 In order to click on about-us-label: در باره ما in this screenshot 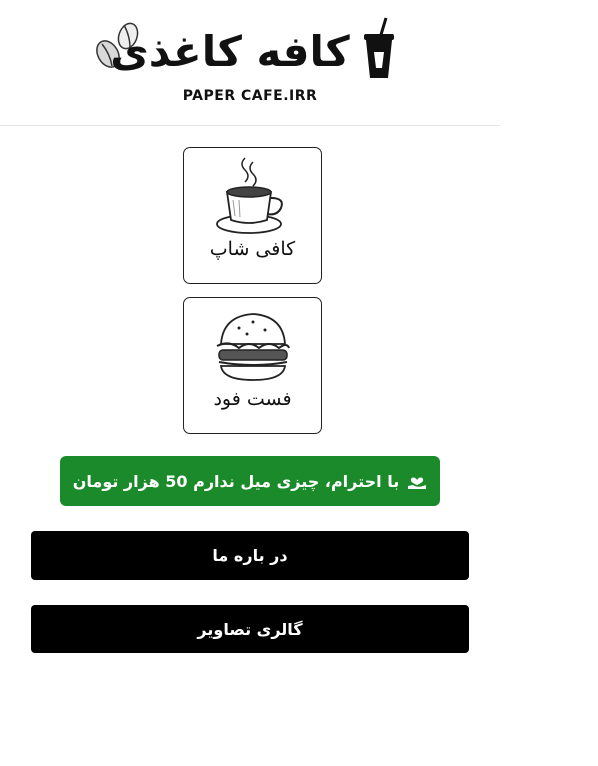, I will do `click(250, 555)`.